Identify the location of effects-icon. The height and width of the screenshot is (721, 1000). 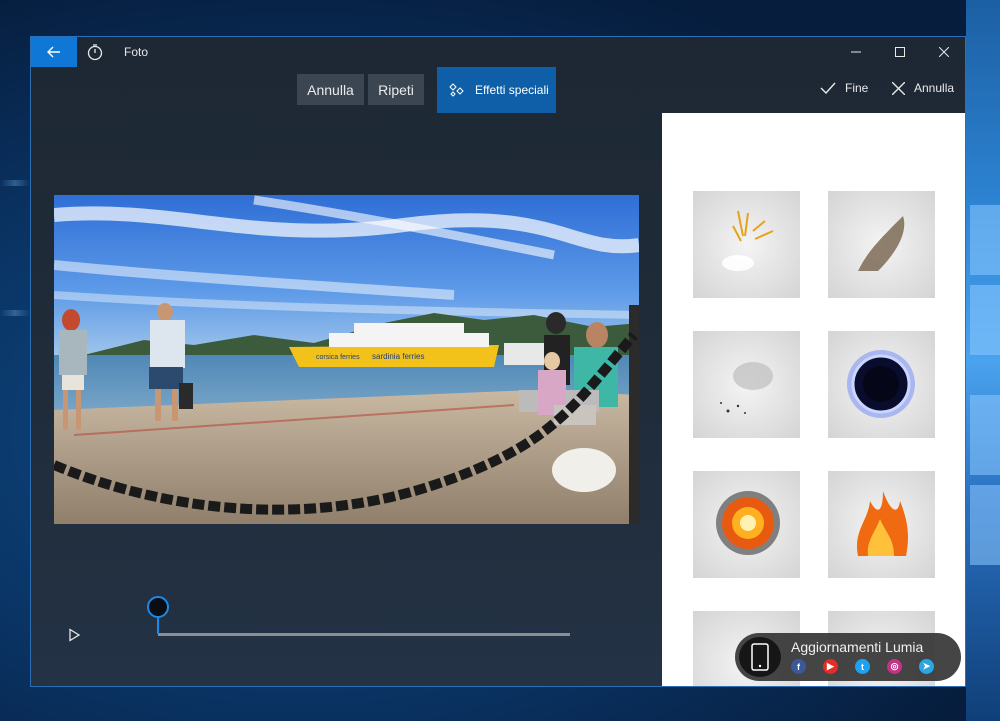
(456, 90).